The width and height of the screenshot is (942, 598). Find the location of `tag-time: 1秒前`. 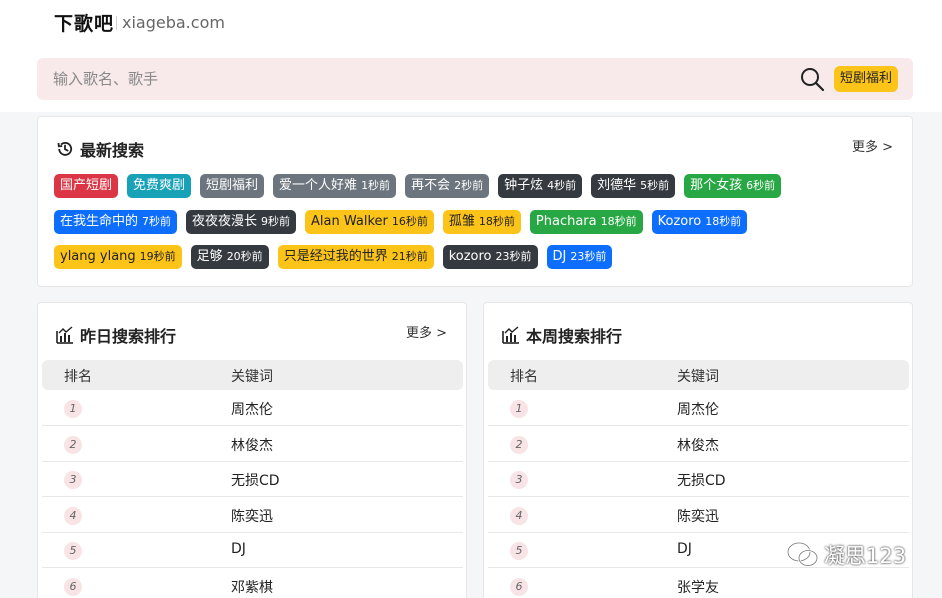

tag-time: 1秒前 is located at coordinates (376, 185).